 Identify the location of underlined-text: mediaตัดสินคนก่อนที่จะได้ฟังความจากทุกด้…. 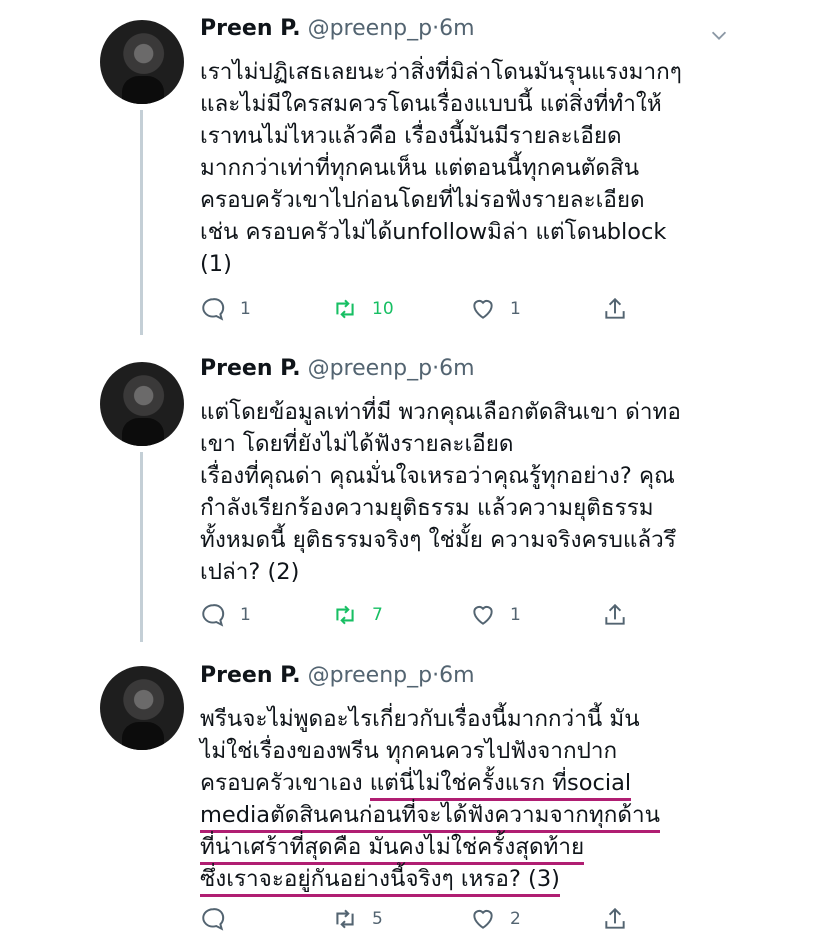
(430, 817).